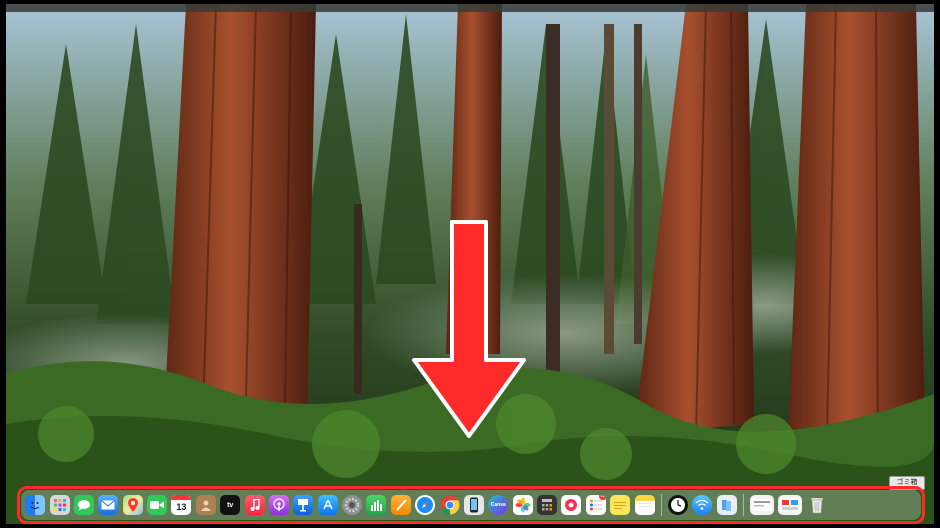  Describe the element at coordinates (469, 329) in the screenshot. I see `down-arrow-annotation` at that location.